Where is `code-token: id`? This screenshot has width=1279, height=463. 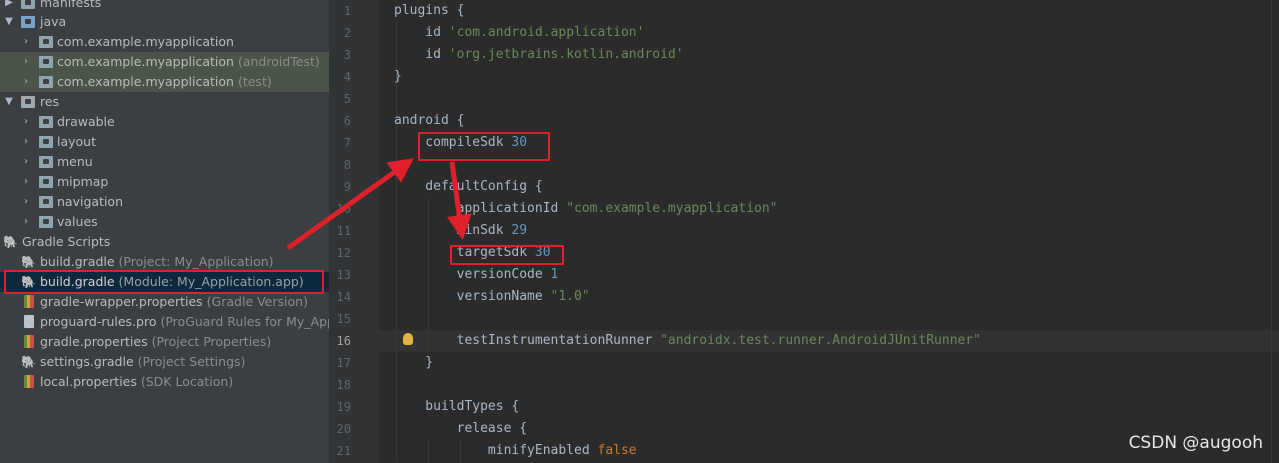
code-token: id is located at coordinates (421, 32).